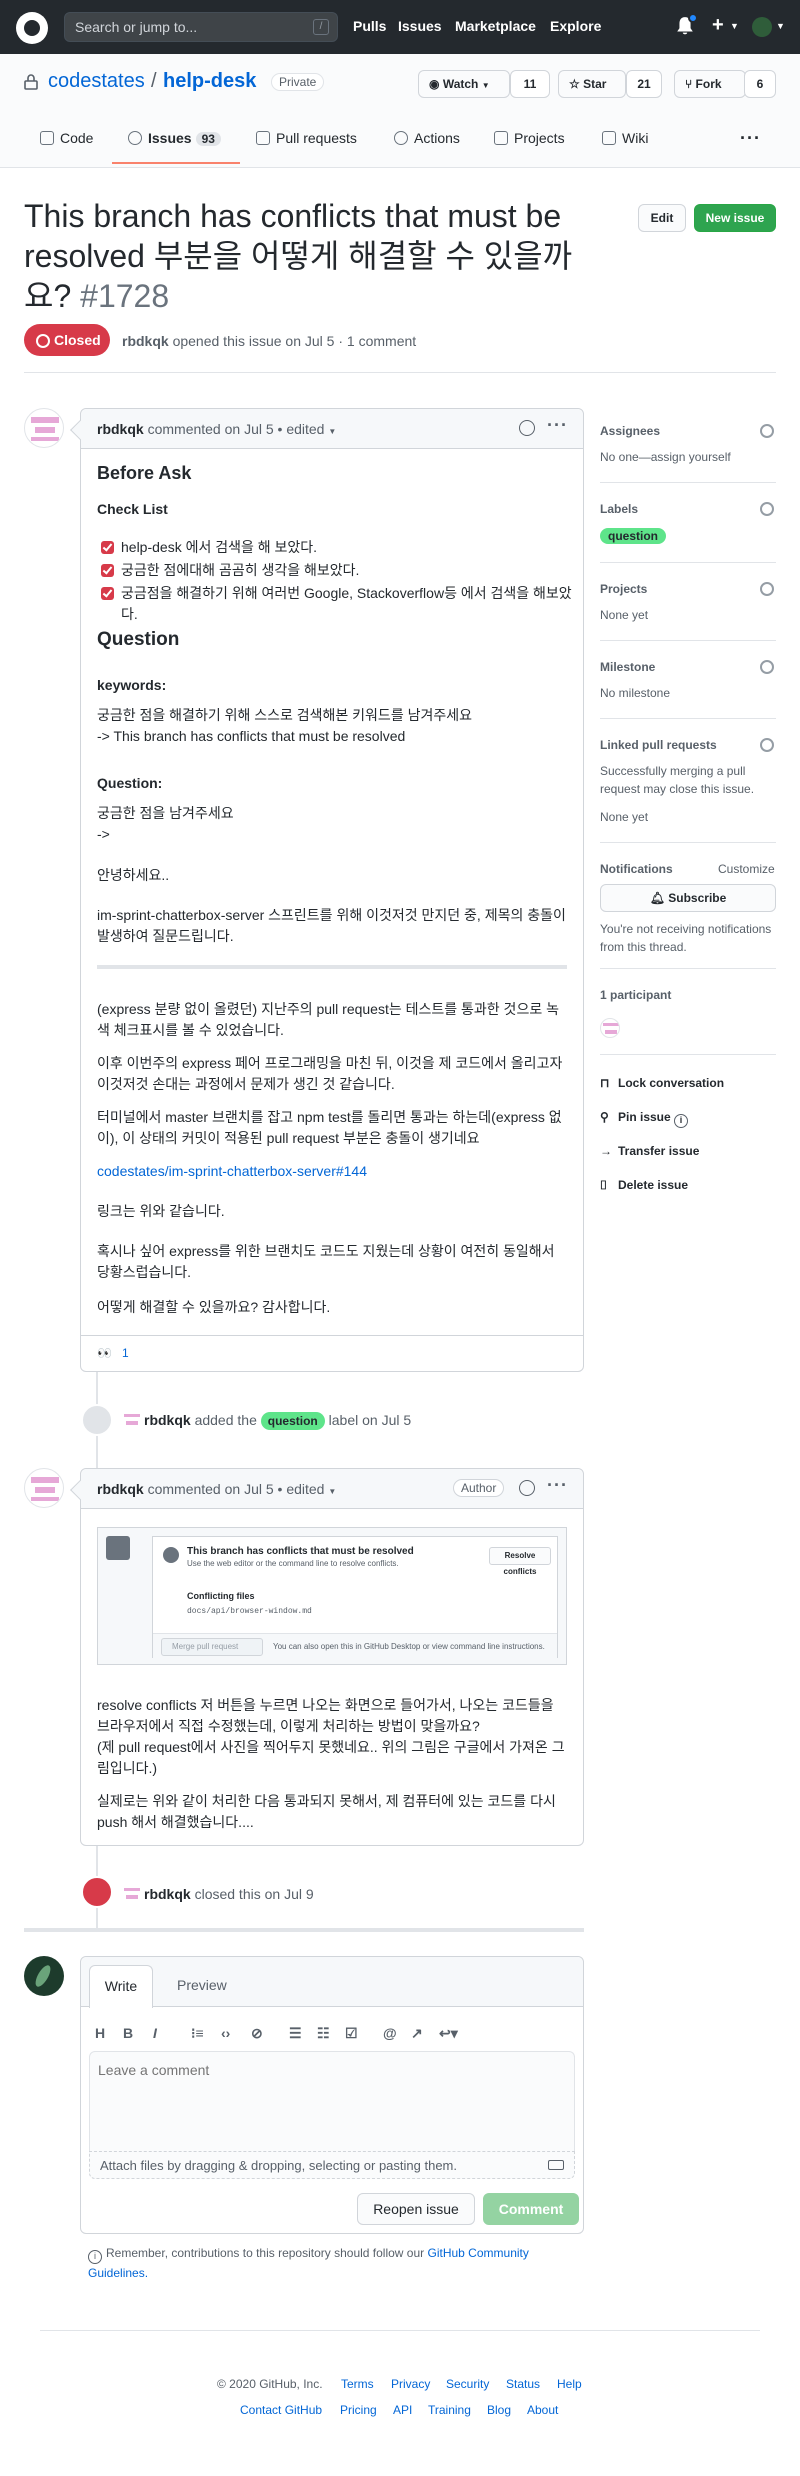 The width and height of the screenshot is (800, 2476). What do you see at coordinates (197, 2033) in the screenshot?
I see `quote-icon: ⁝≡` at bounding box center [197, 2033].